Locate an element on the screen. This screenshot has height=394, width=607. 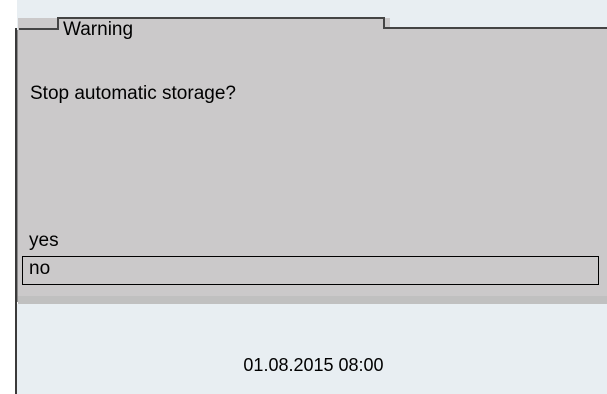
panel-bottom-edge is located at coordinates (312, 300).